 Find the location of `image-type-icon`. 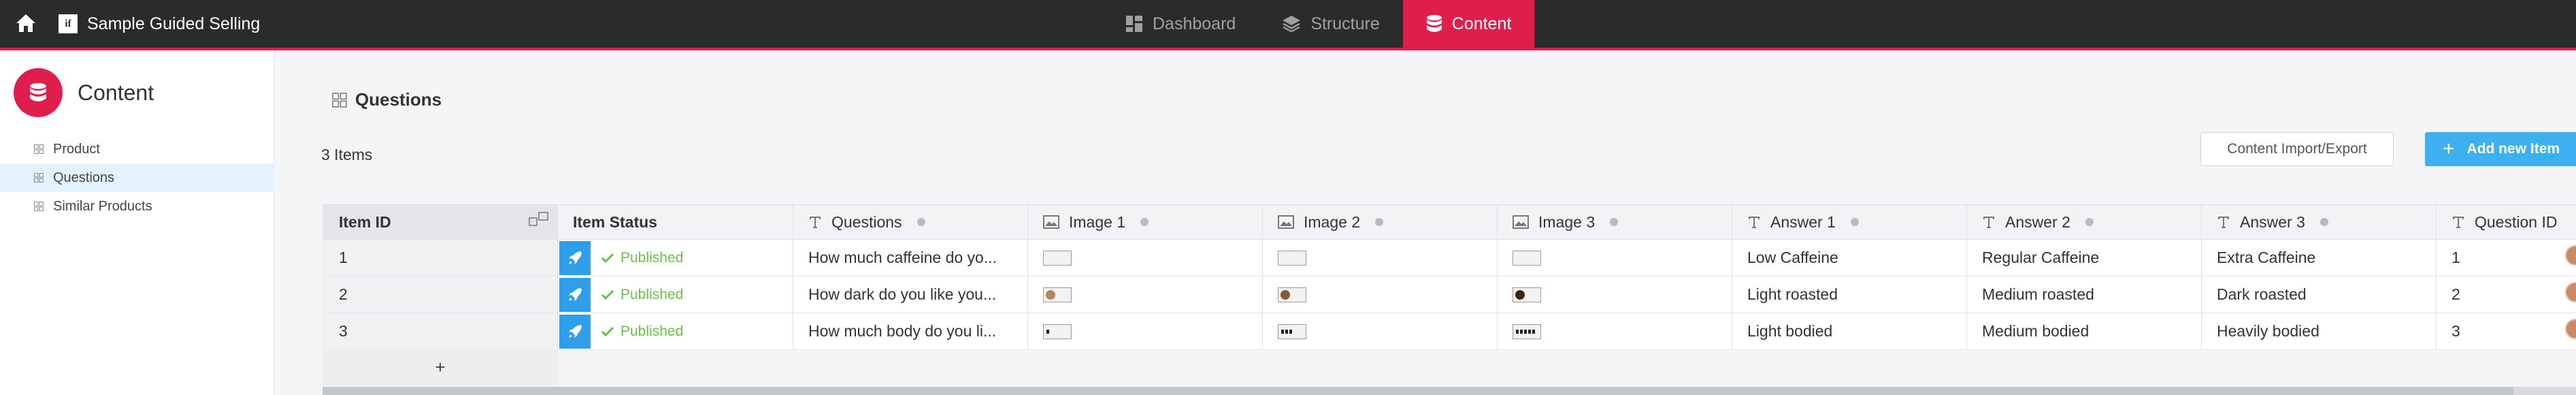

image-type-icon is located at coordinates (1051, 222).